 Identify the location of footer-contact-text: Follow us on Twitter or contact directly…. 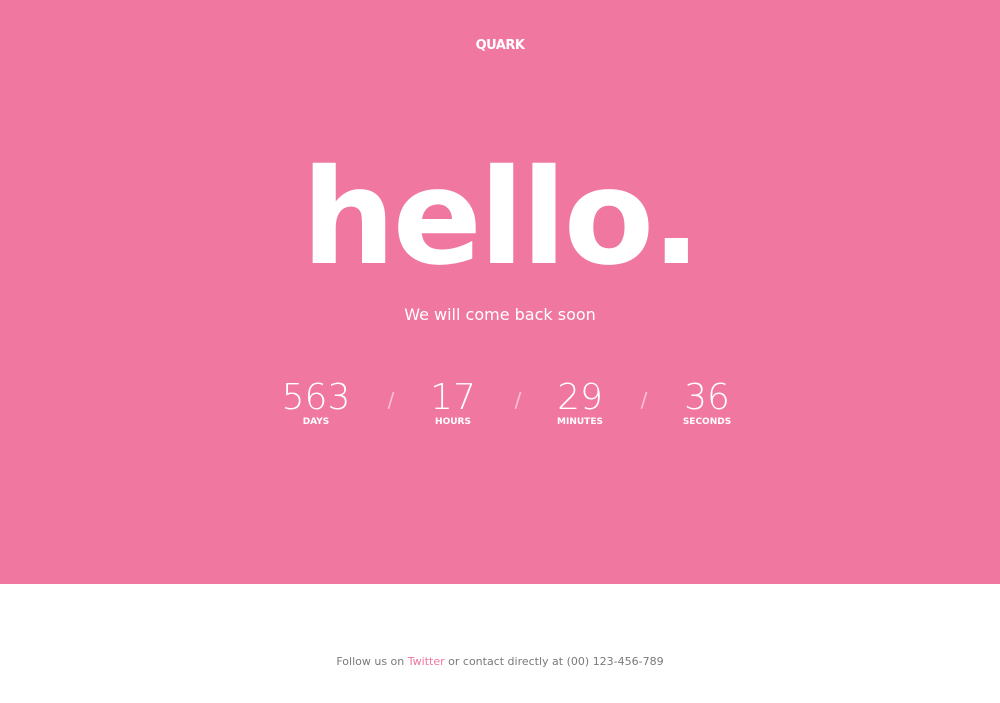
(500, 661).